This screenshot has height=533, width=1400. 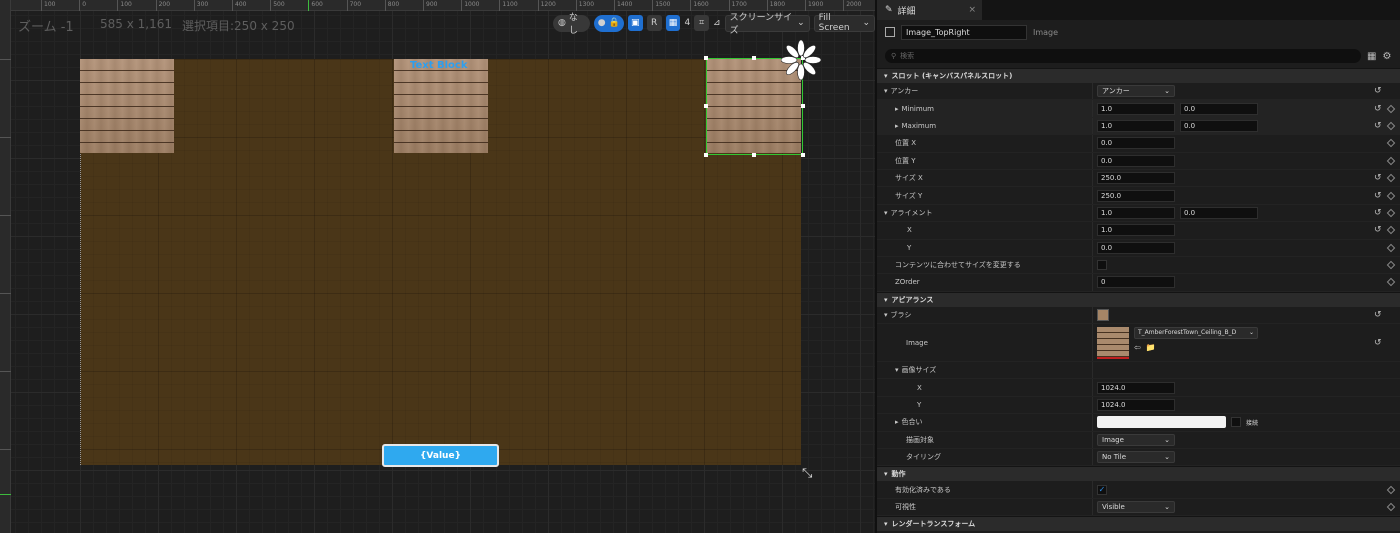 I want to click on alignment-y-sub-field: 0.0, so click(x=1136, y=247).